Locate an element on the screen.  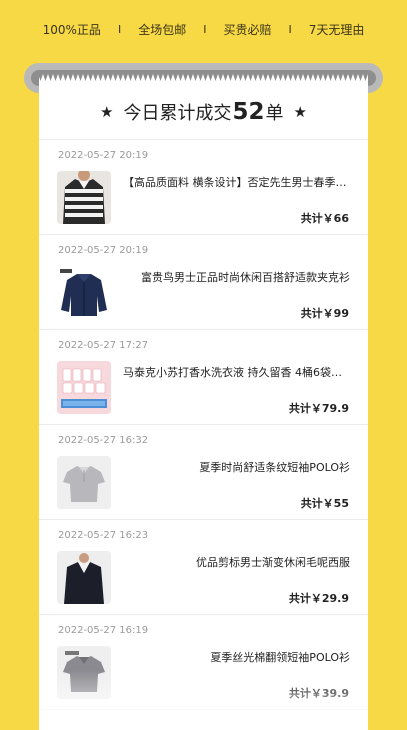
guarantee-authentic: 100%正品 is located at coordinates (71, 29).